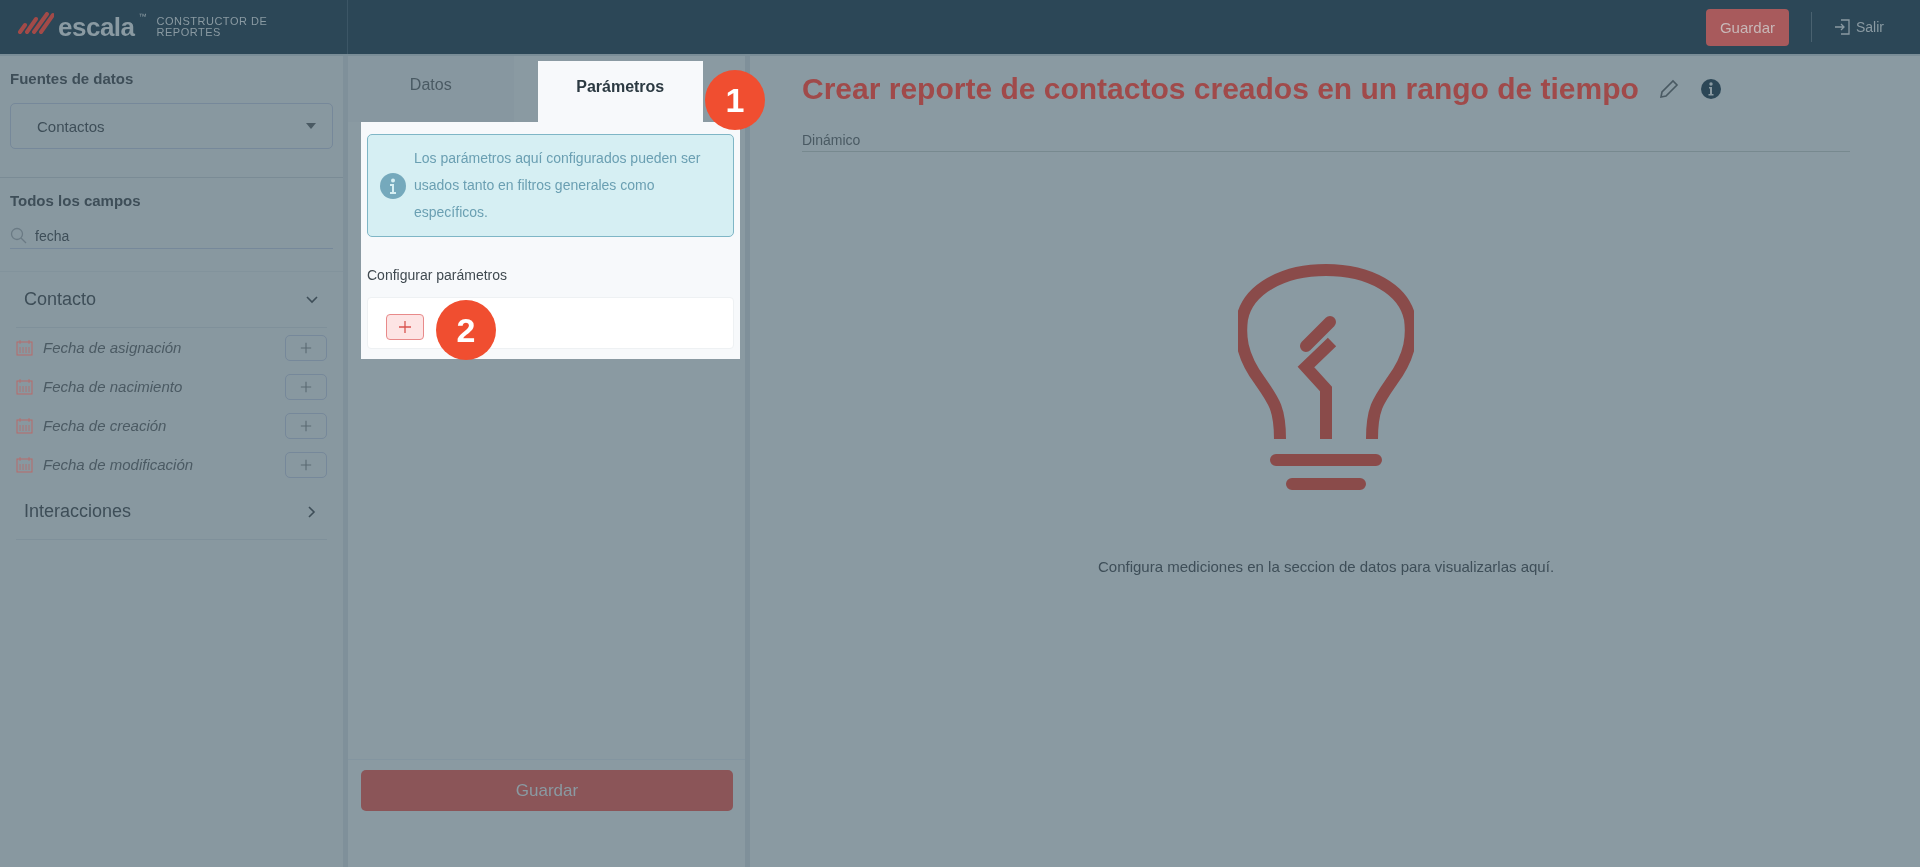  I want to click on section-title: Todos los campos, so click(76, 200).